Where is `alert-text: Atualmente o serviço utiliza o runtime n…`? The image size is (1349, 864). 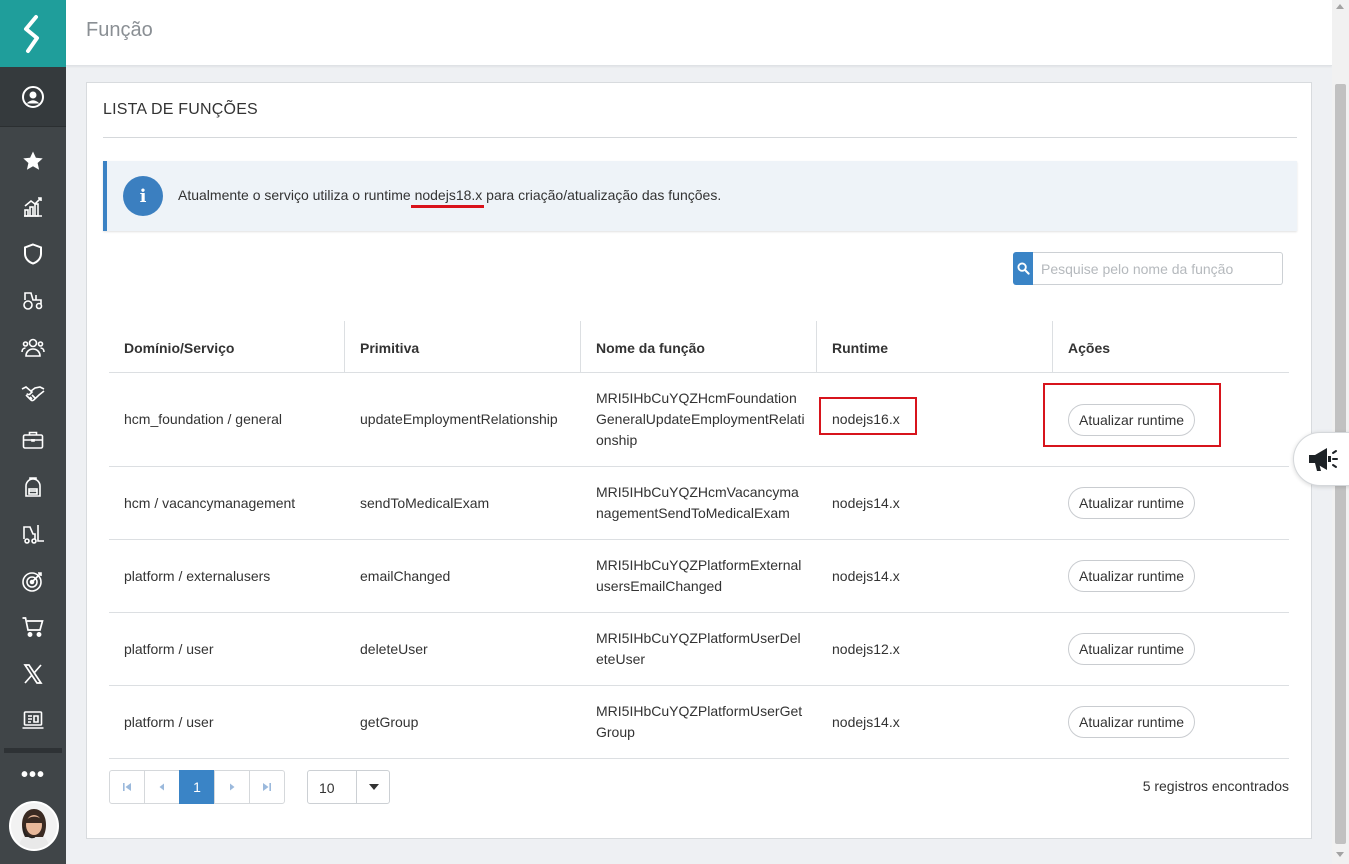
alert-text: Atualmente o serviço utiliza o runtime n… is located at coordinates (449, 195).